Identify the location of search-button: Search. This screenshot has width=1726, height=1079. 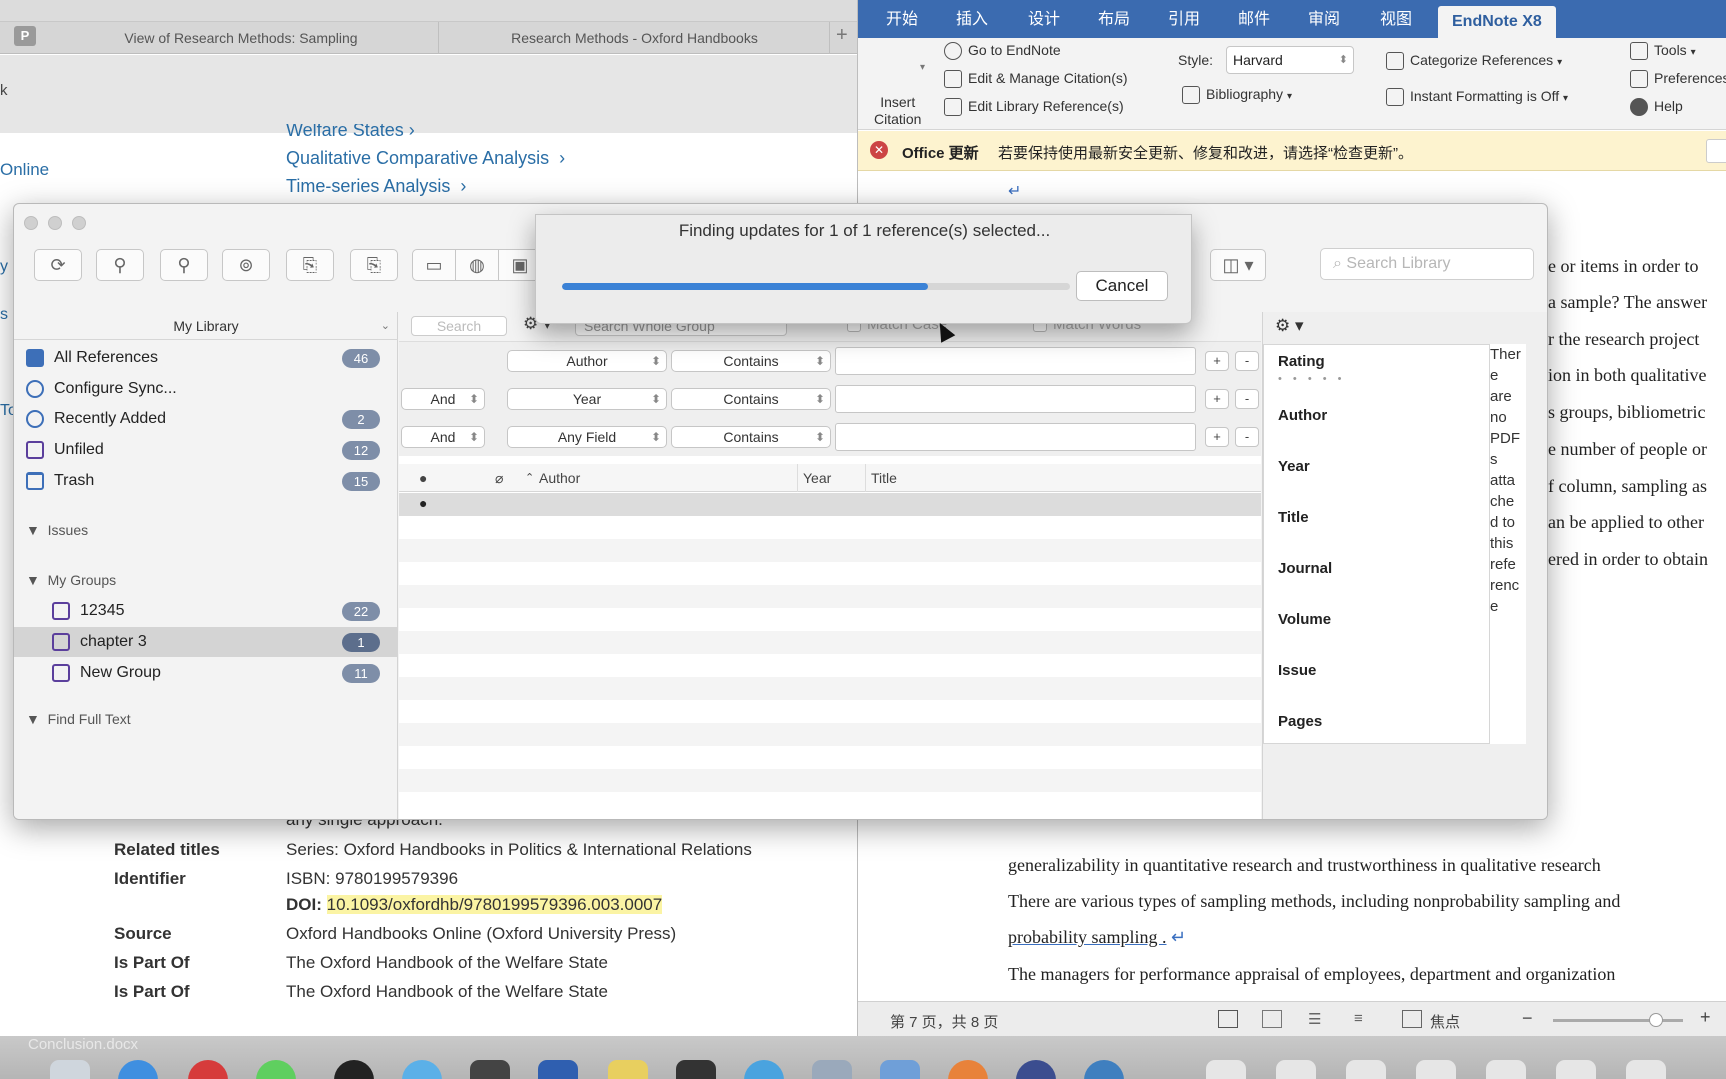
(459, 326).